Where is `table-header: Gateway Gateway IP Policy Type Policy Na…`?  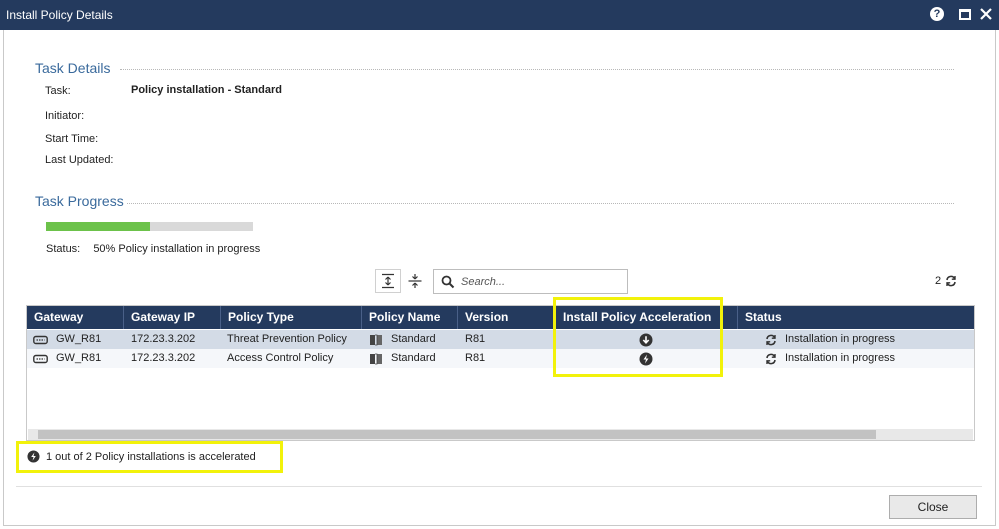
table-header: Gateway Gateway IP Policy Type Policy Na… is located at coordinates (500, 317).